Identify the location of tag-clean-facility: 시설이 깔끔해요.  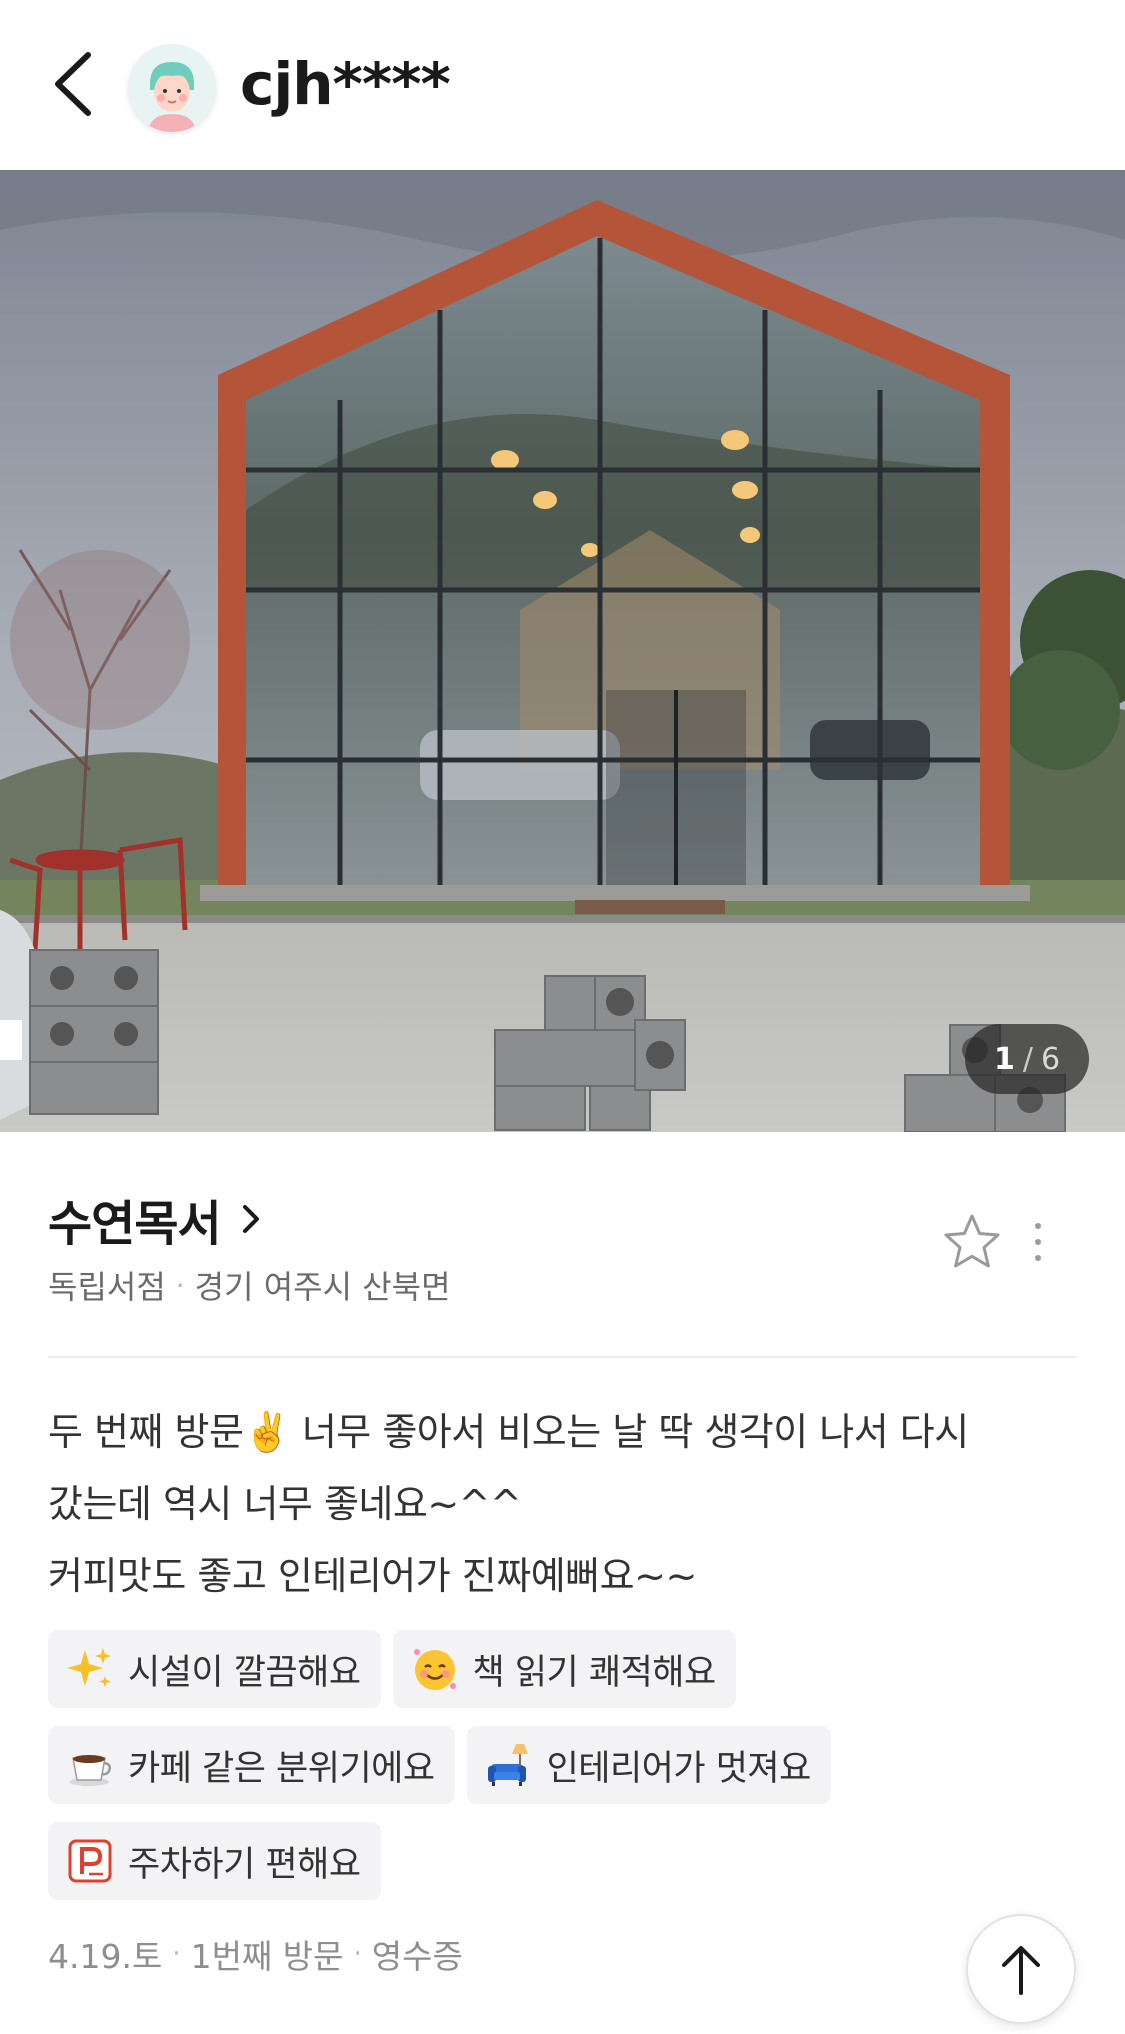
(214, 1669).